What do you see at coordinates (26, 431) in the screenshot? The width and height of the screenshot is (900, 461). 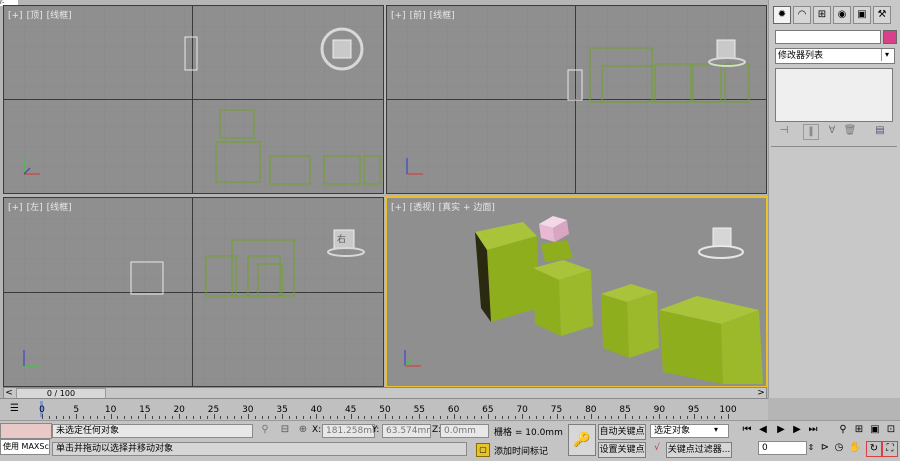 I see `maxscript-mini-listener` at bounding box center [26, 431].